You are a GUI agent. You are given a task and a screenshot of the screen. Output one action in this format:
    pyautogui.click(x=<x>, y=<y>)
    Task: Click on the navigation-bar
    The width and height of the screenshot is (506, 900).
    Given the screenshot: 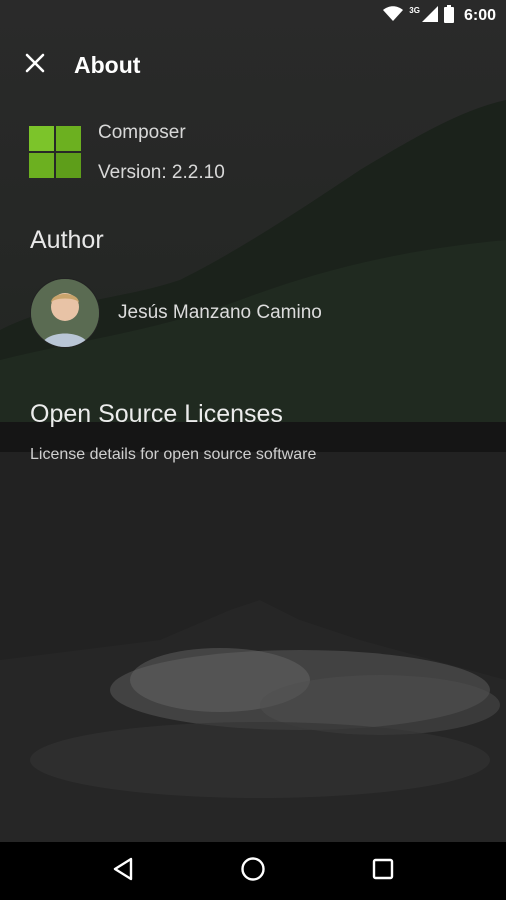 What is the action you would take?
    pyautogui.click(x=253, y=871)
    